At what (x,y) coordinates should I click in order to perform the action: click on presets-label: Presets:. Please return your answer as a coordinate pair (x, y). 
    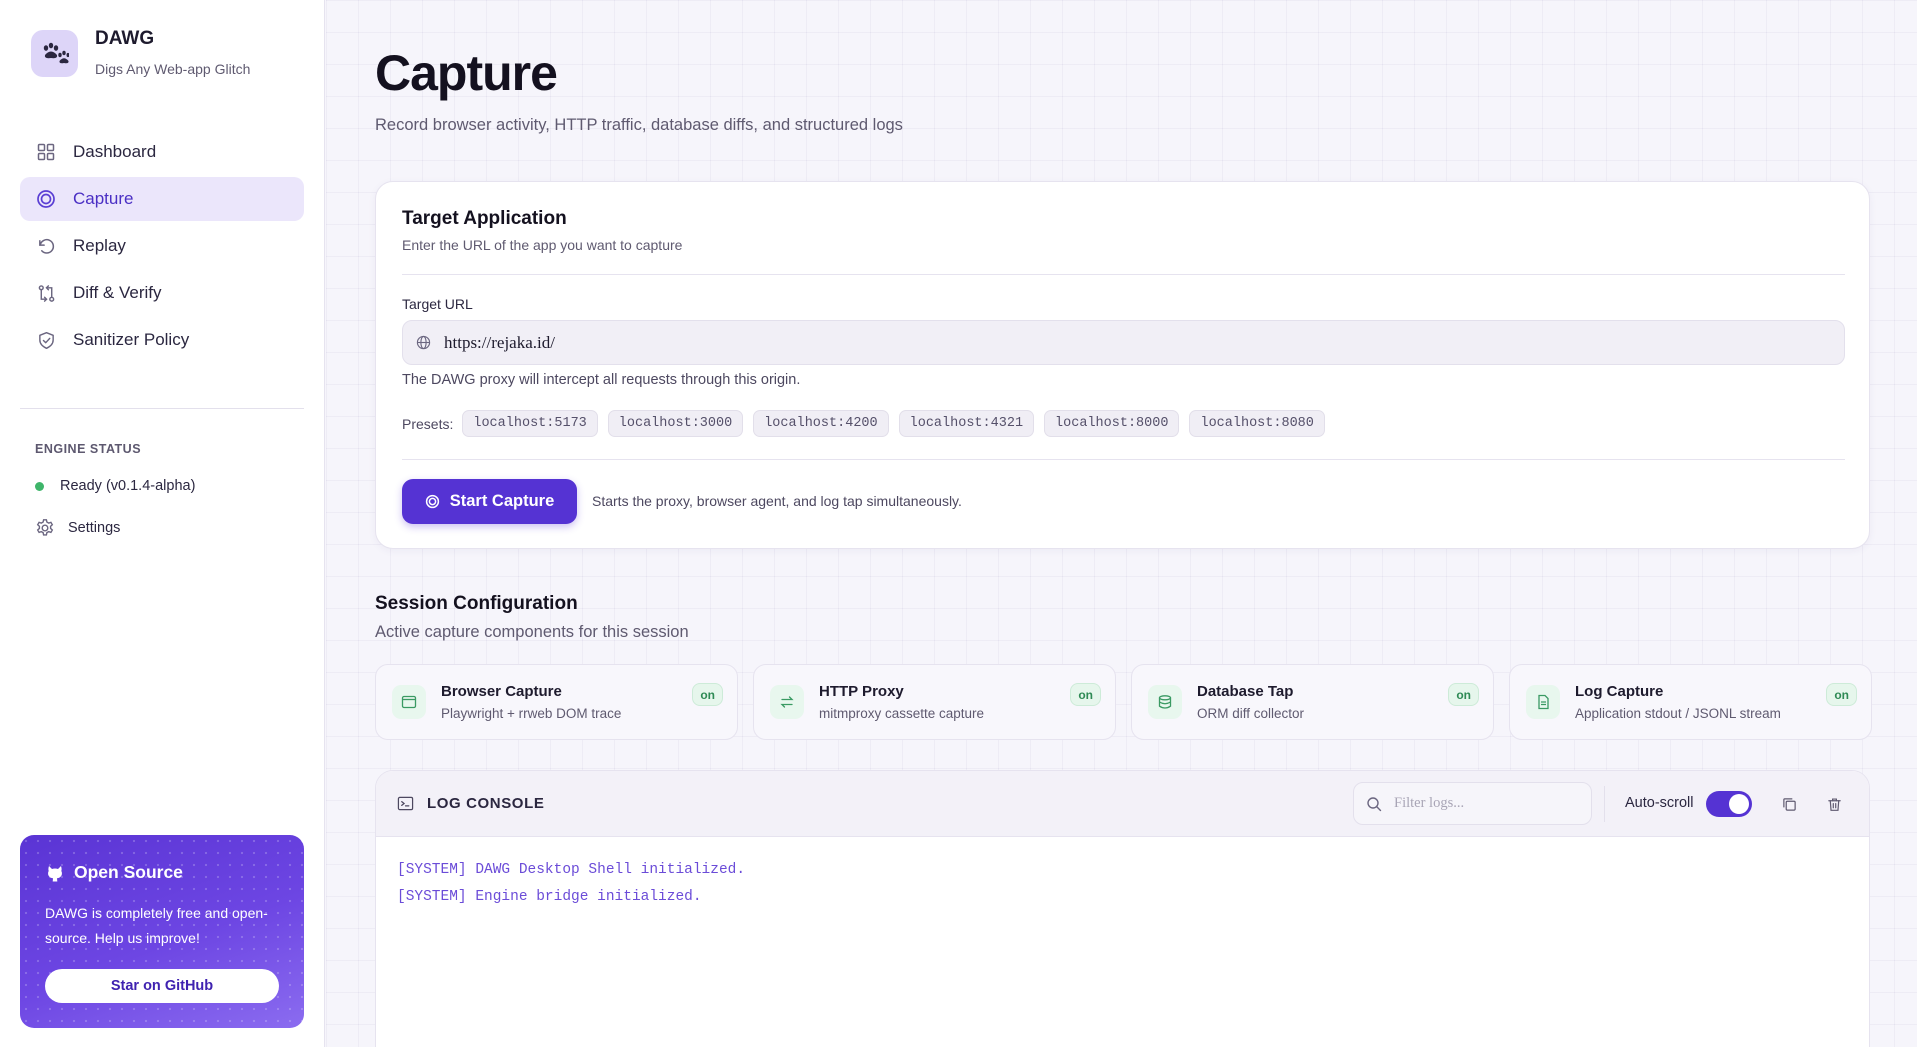
    Looking at the image, I should click on (428, 423).